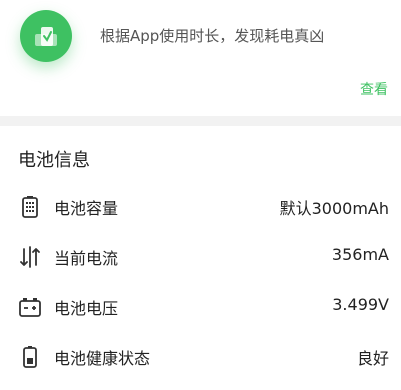 The image size is (401, 390). I want to click on row-label: 电池电压, so click(86, 308).